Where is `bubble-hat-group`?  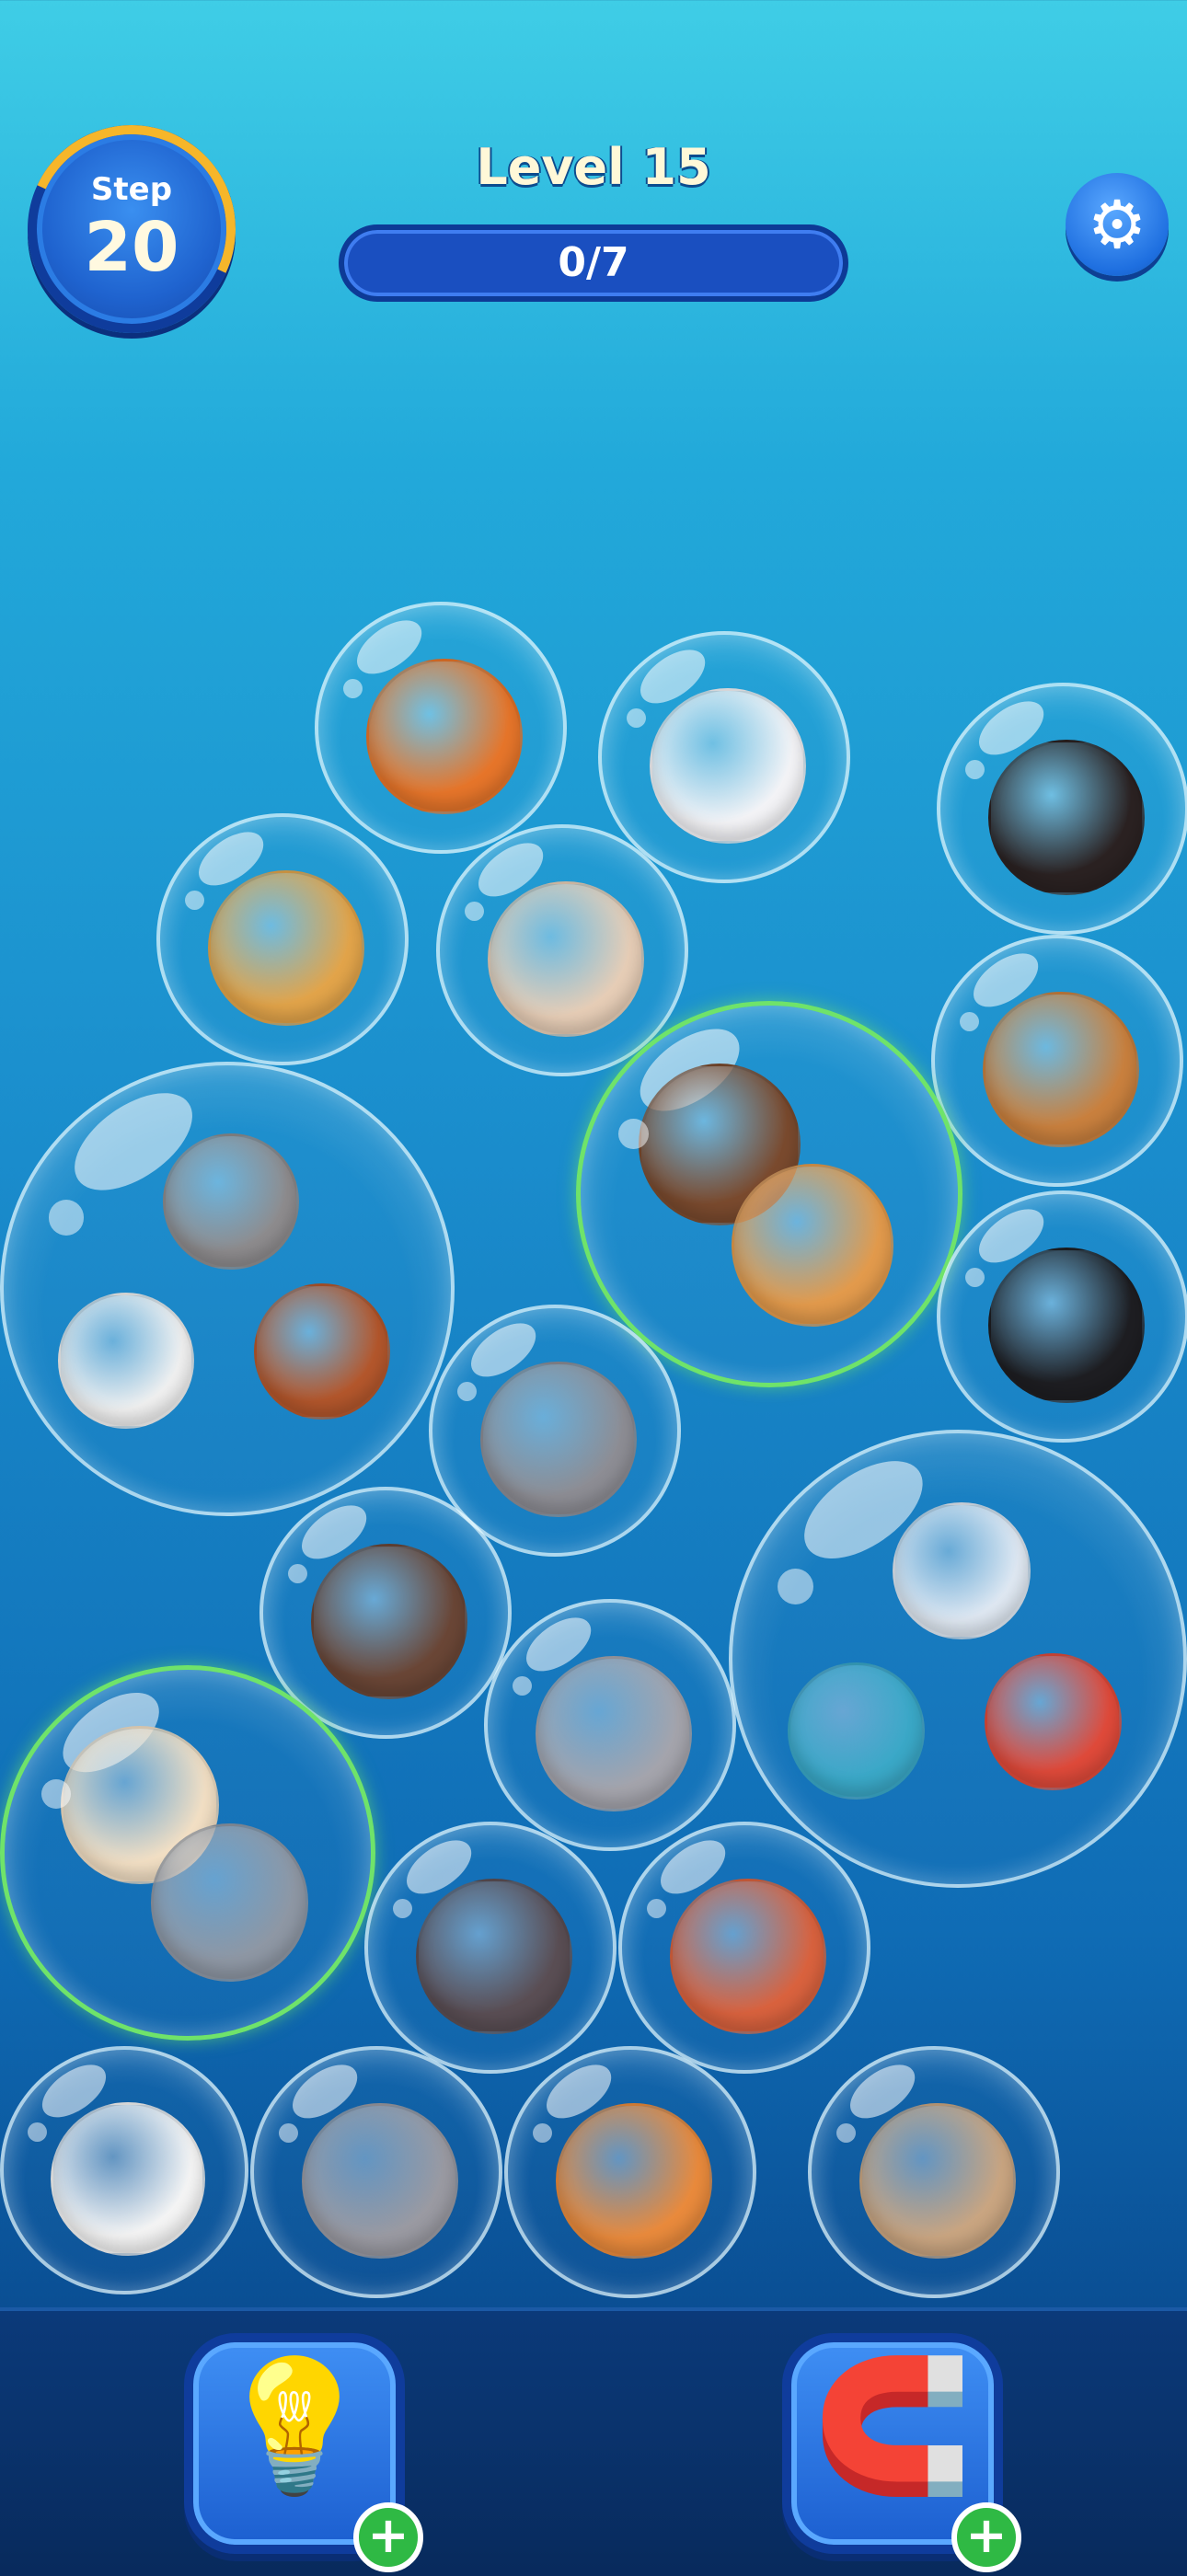
bubble-hat-group is located at coordinates (227, 1289).